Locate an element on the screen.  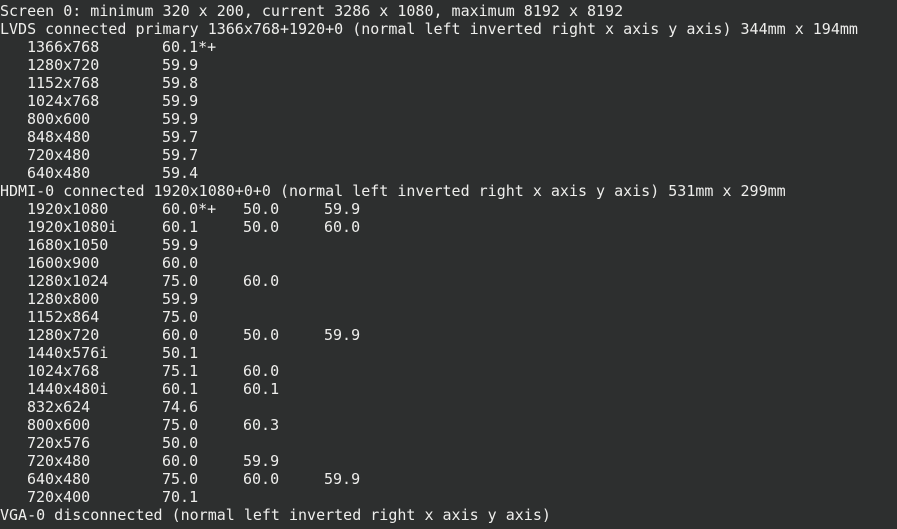
mode-resolution: 832x624 is located at coordinates (59, 407).